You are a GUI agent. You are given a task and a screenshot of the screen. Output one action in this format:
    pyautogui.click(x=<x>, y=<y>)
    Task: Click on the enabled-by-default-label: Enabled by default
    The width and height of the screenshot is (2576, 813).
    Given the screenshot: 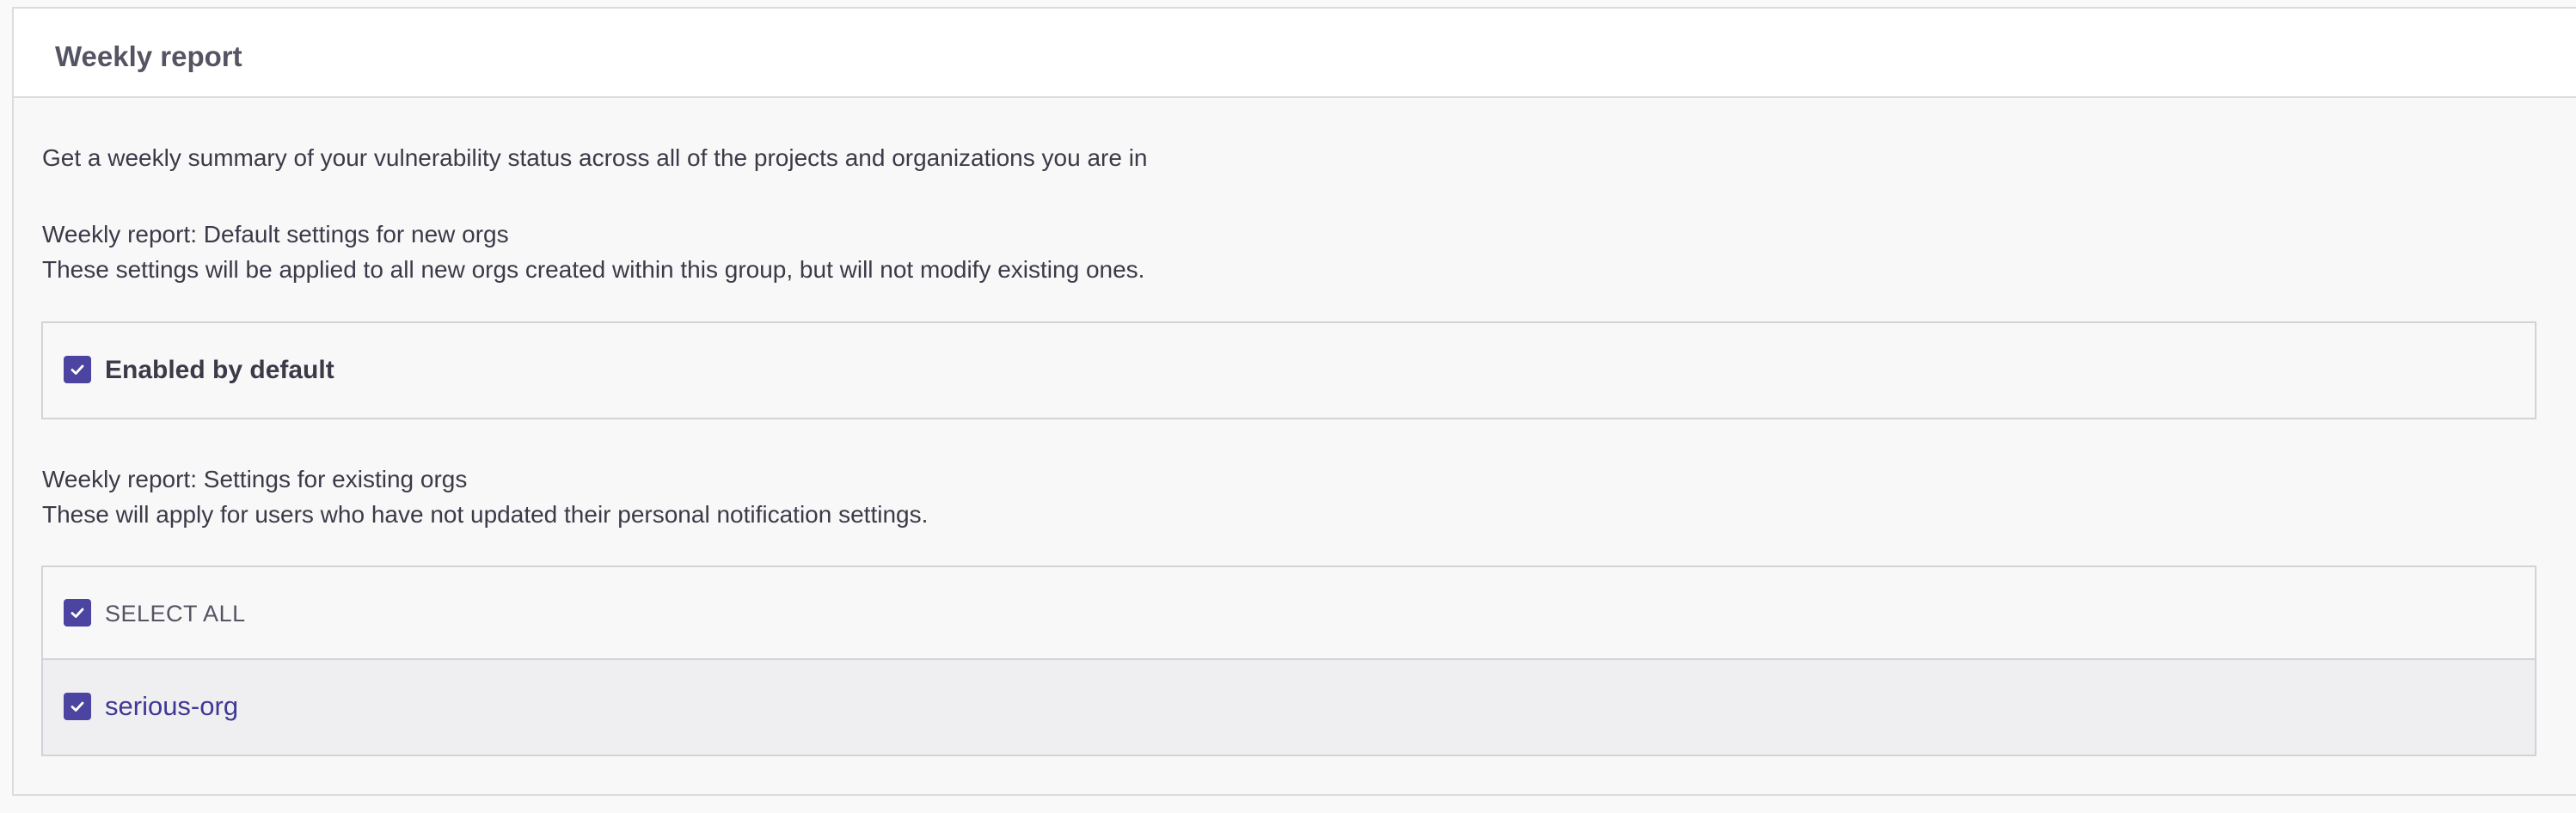 What is the action you would take?
    pyautogui.click(x=219, y=370)
    